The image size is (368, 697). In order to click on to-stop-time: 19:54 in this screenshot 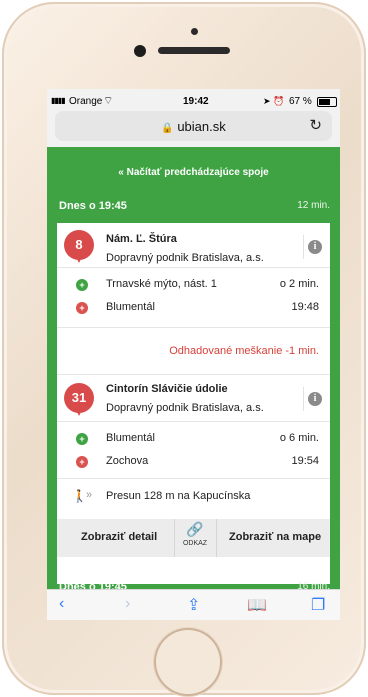, I will do `click(305, 461)`.